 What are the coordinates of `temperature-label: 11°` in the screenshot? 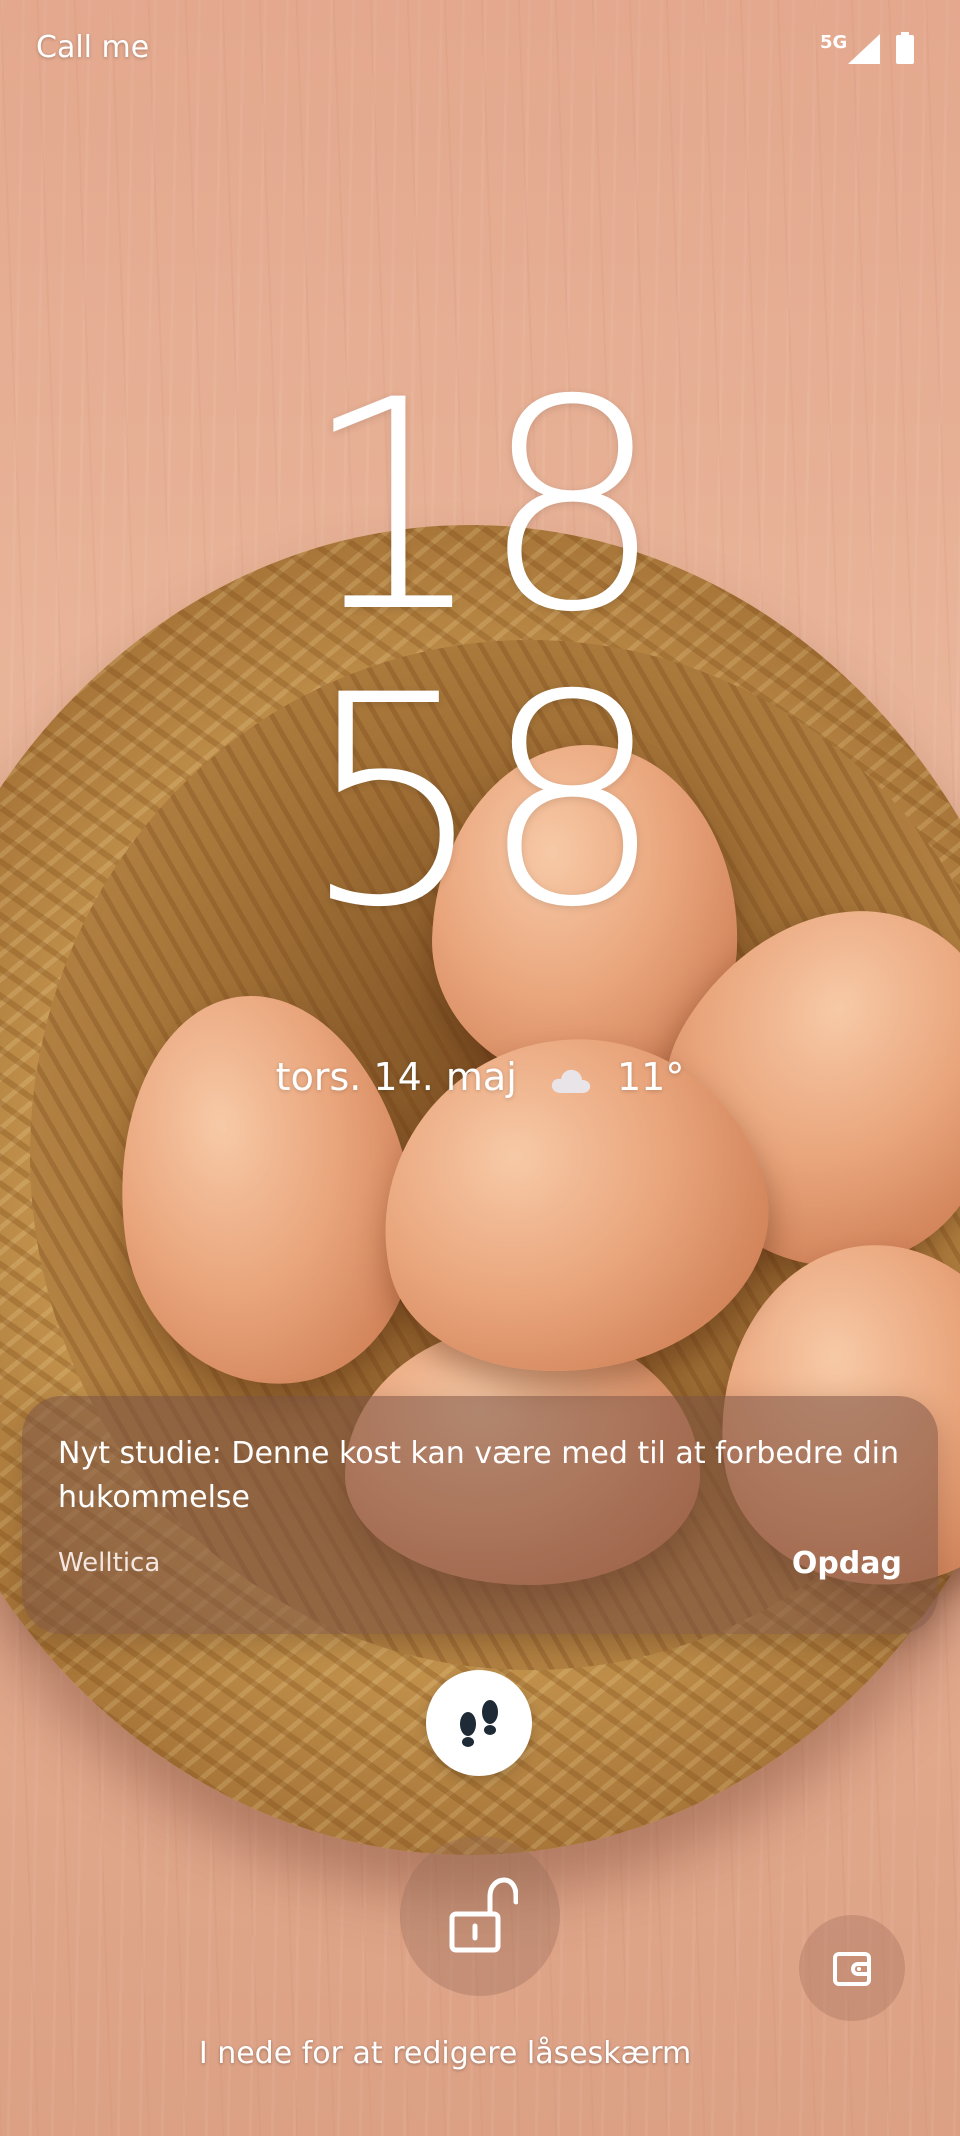 It's located at (650, 1077).